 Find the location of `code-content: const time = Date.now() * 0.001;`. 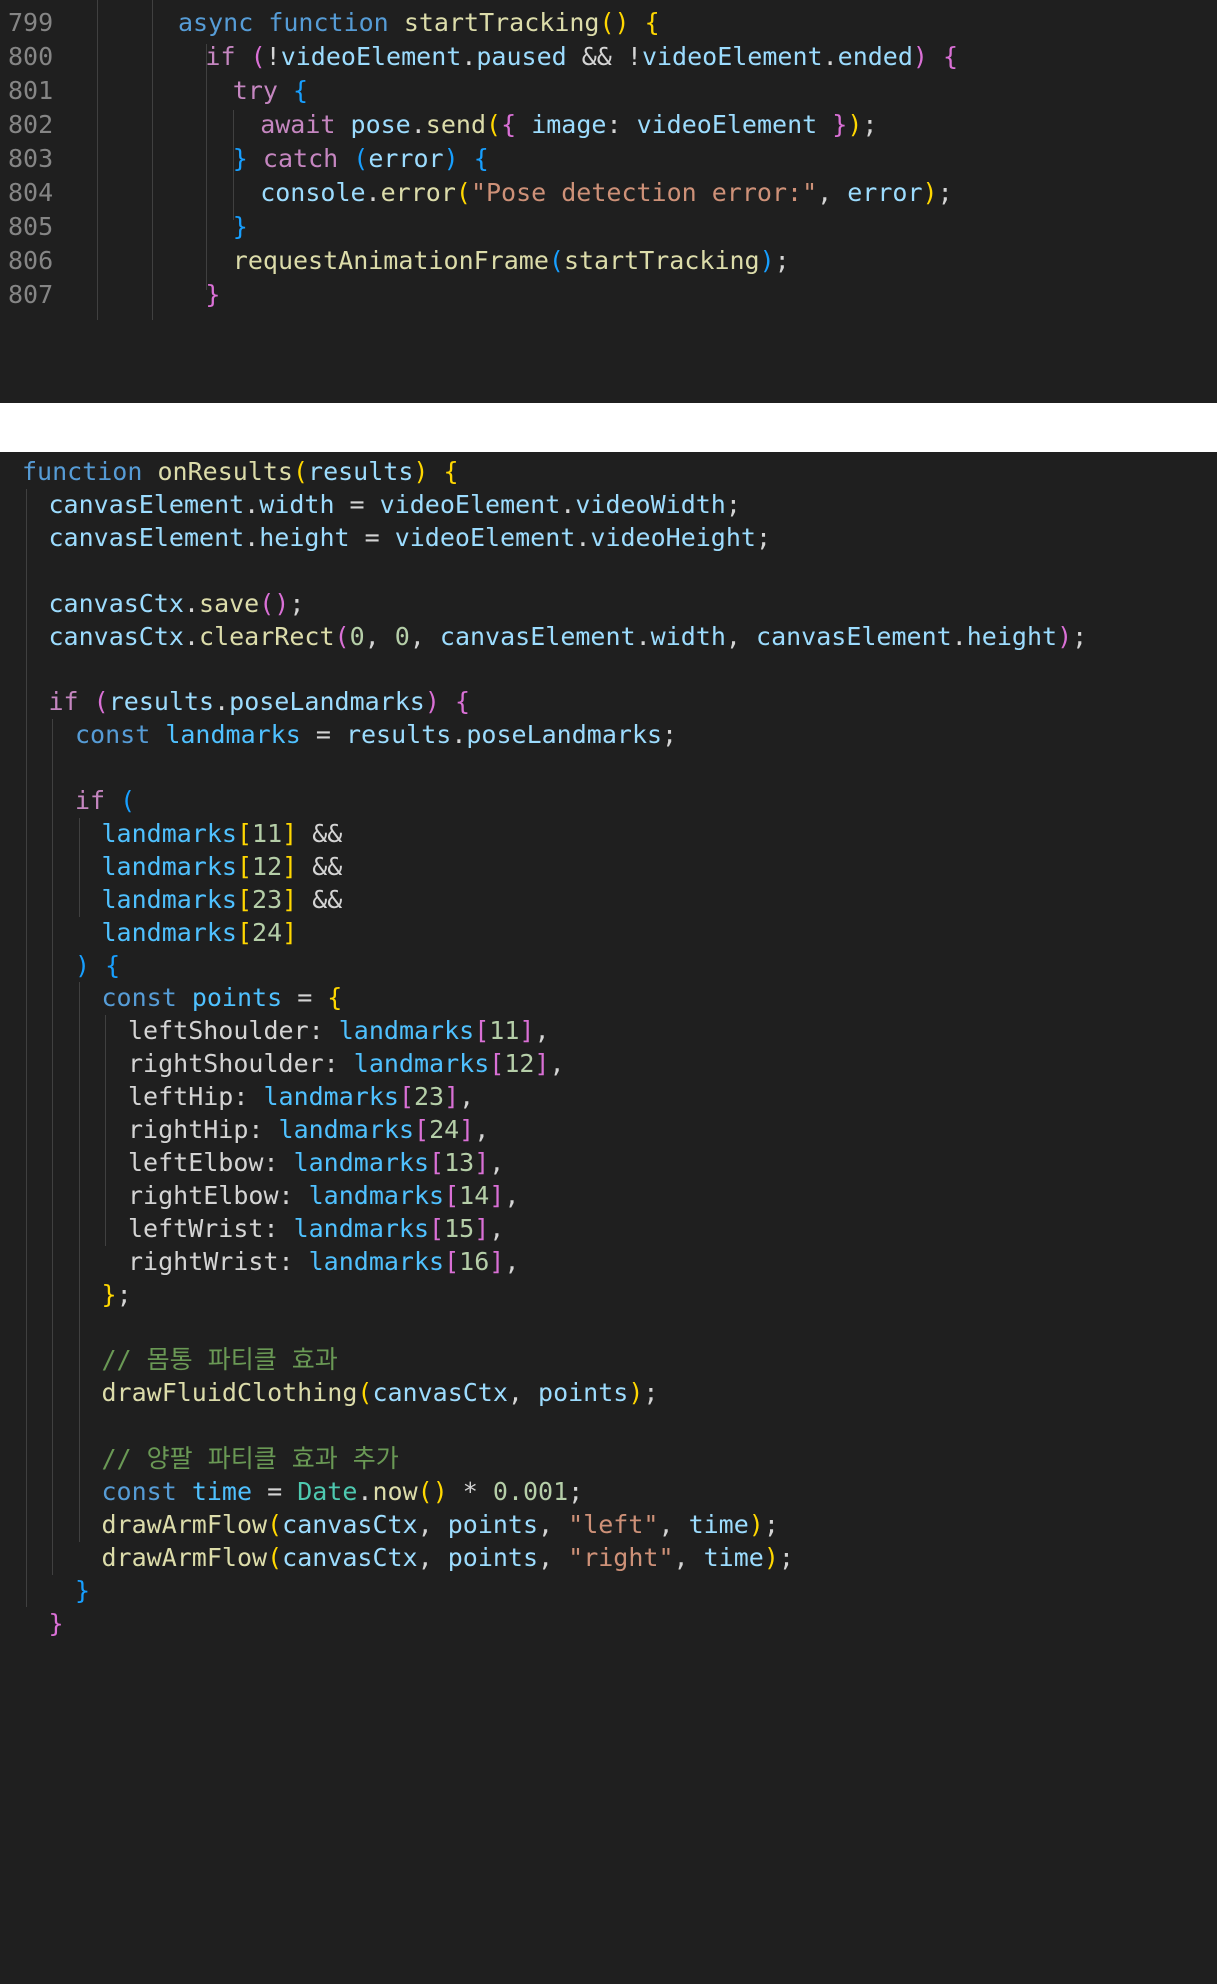

code-content: const time = Date.now() * 0.001; is located at coordinates (343, 1492).